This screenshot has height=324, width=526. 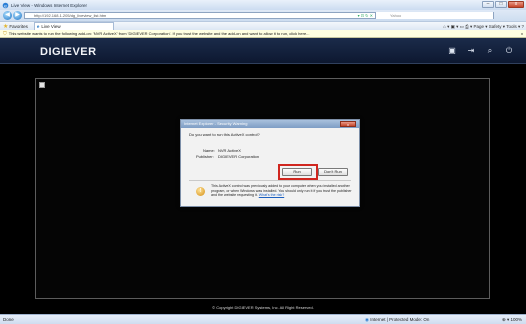 What do you see at coordinates (209, 150) in the screenshot?
I see `name-label: Name:` at bounding box center [209, 150].